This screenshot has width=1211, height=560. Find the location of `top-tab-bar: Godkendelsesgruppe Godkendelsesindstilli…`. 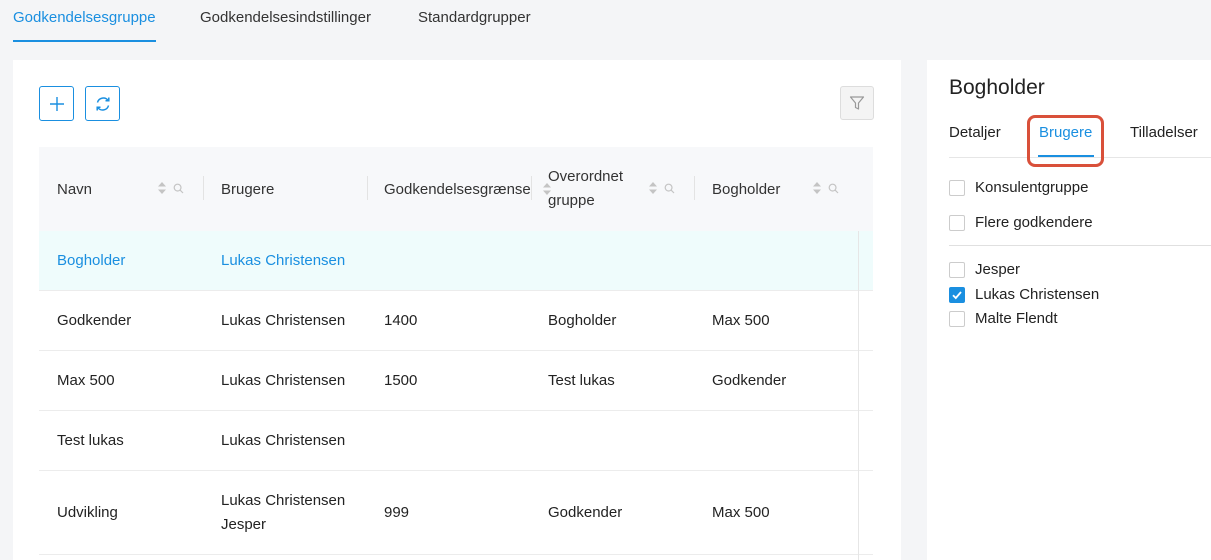

top-tab-bar: Godkendelsesgruppe Godkendelsesindstilli… is located at coordinates (605, 22).